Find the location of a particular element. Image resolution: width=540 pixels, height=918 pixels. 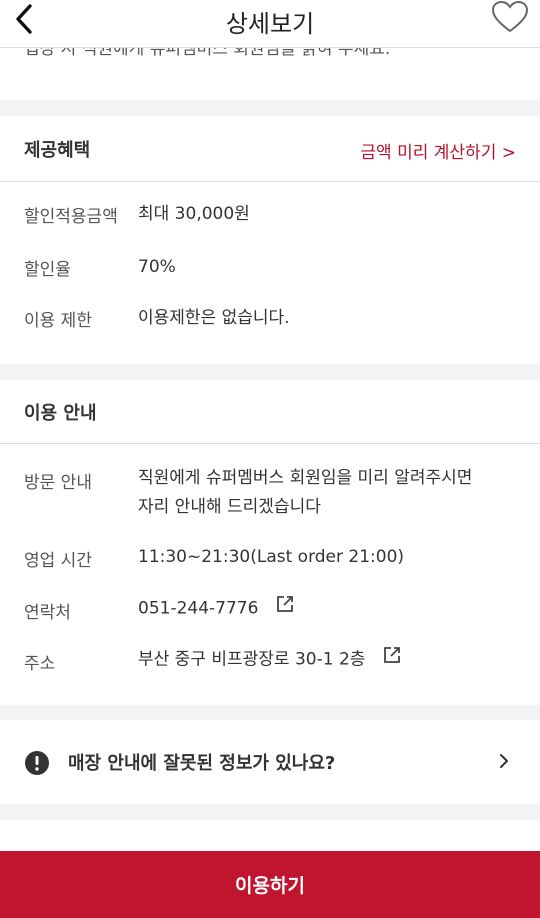

alert-icon is located at coordinates (37, 765).